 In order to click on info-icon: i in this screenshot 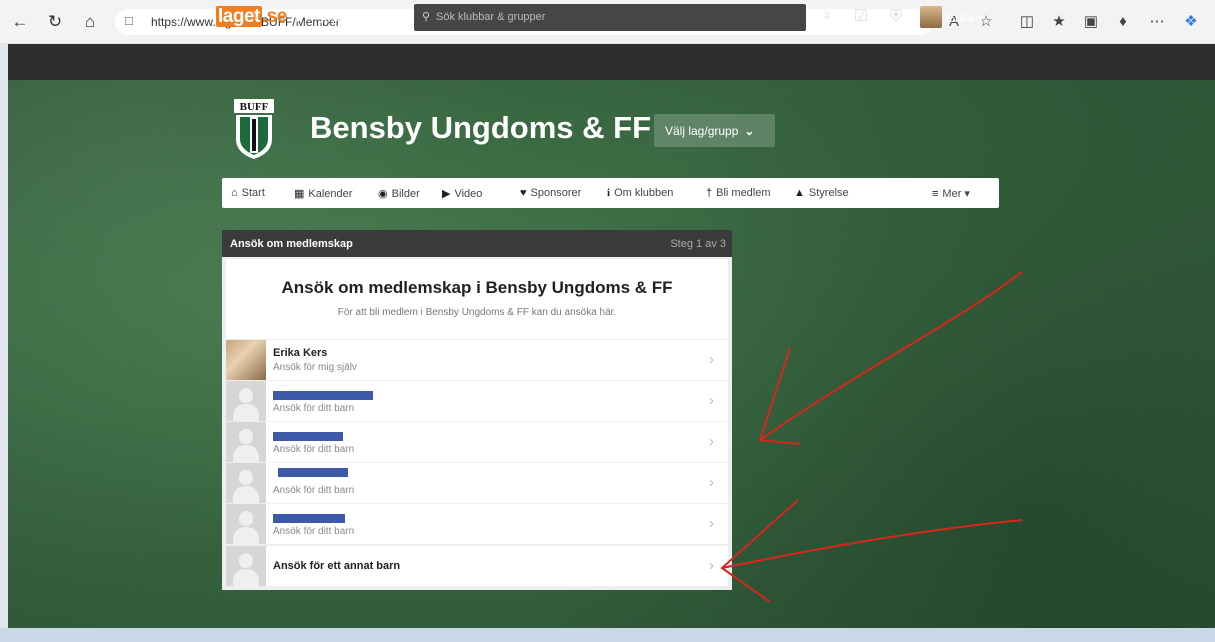, I will do `click(609, 193)`.